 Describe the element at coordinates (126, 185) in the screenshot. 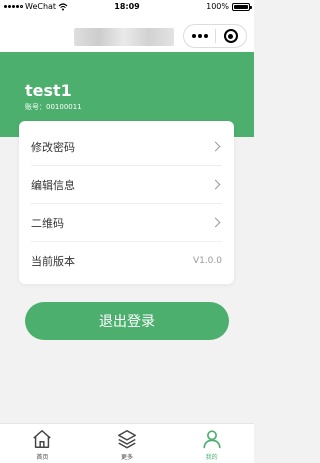

I see `menu-item-edit-info: 编辑信息` at that location.